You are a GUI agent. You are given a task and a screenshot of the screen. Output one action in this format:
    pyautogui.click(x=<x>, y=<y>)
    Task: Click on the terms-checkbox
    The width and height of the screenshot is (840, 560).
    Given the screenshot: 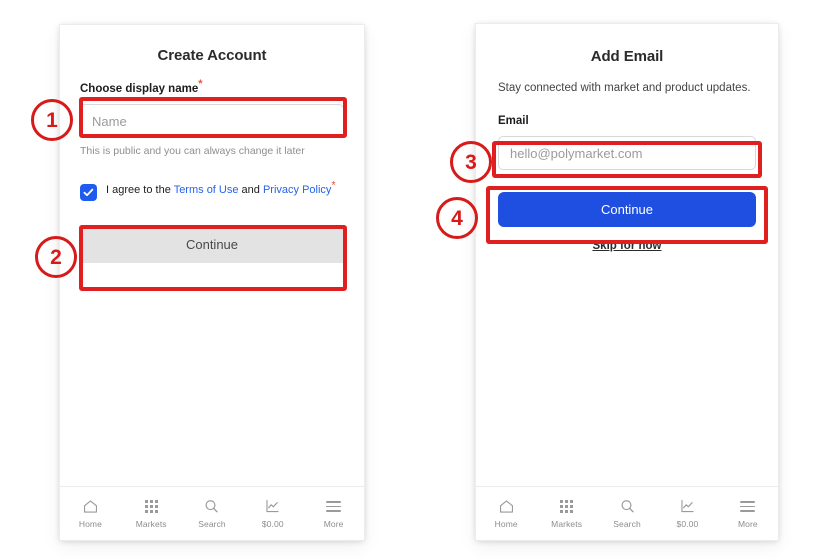 What is the action you would take?
    pyautogui.click(x=88, y=192)
    